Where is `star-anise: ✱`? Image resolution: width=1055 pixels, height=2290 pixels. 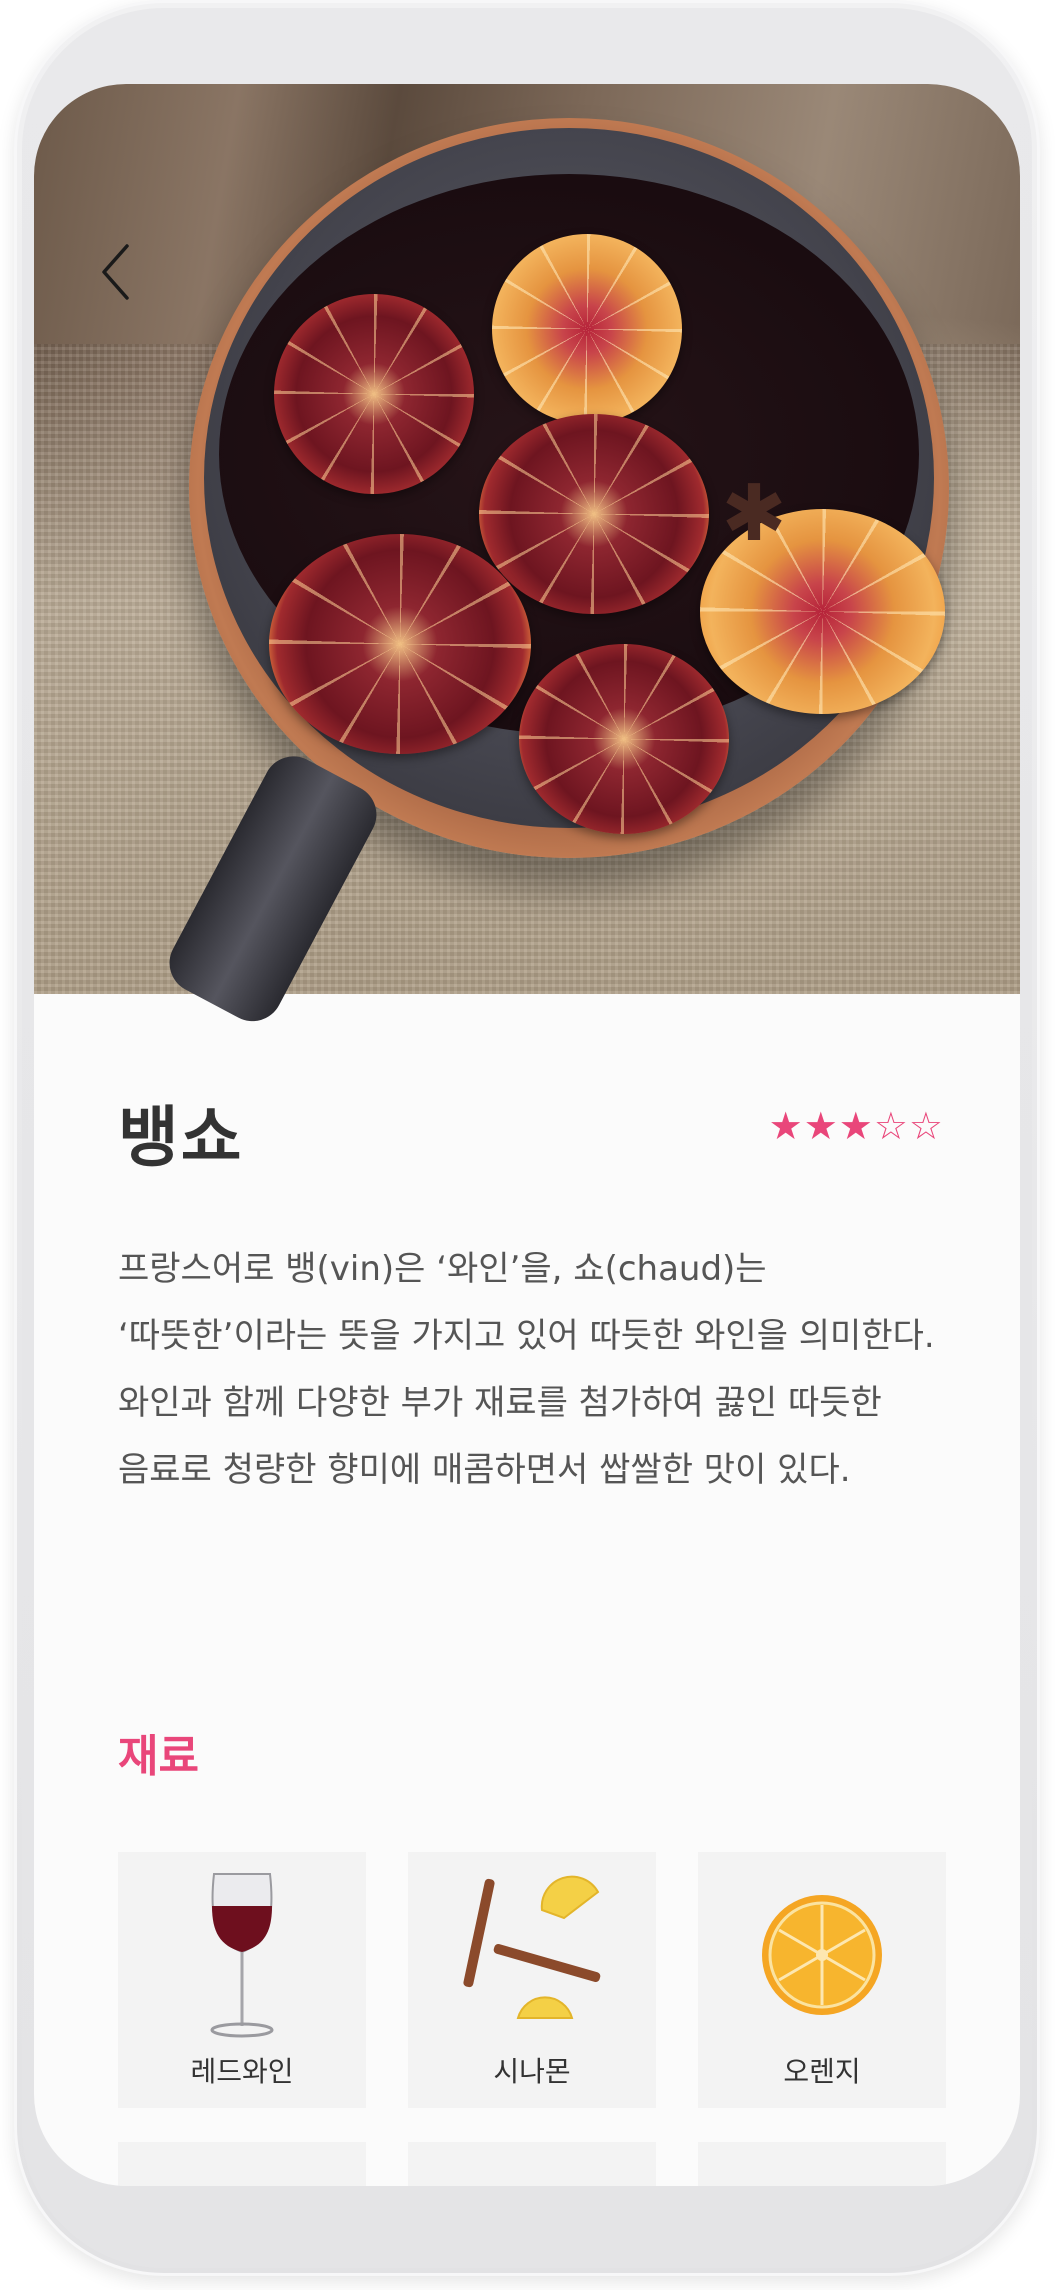 star-anise: ✱ is located at coordinates (754, 514).